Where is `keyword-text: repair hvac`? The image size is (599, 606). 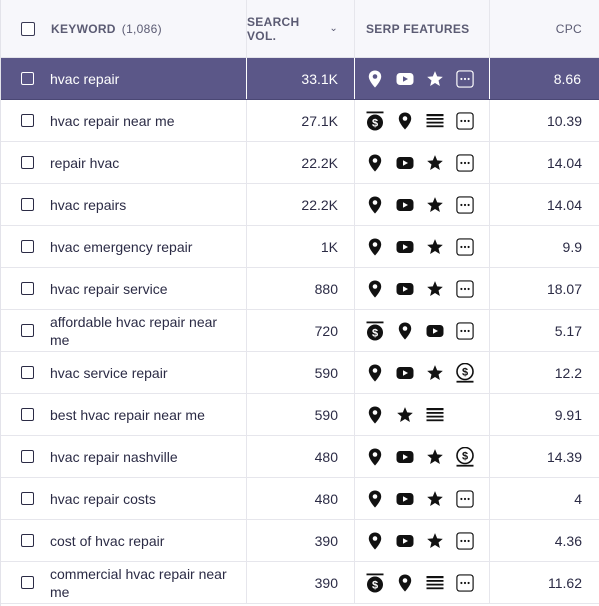 keyword-text: repair hvac is located at coordinates (139, 163).